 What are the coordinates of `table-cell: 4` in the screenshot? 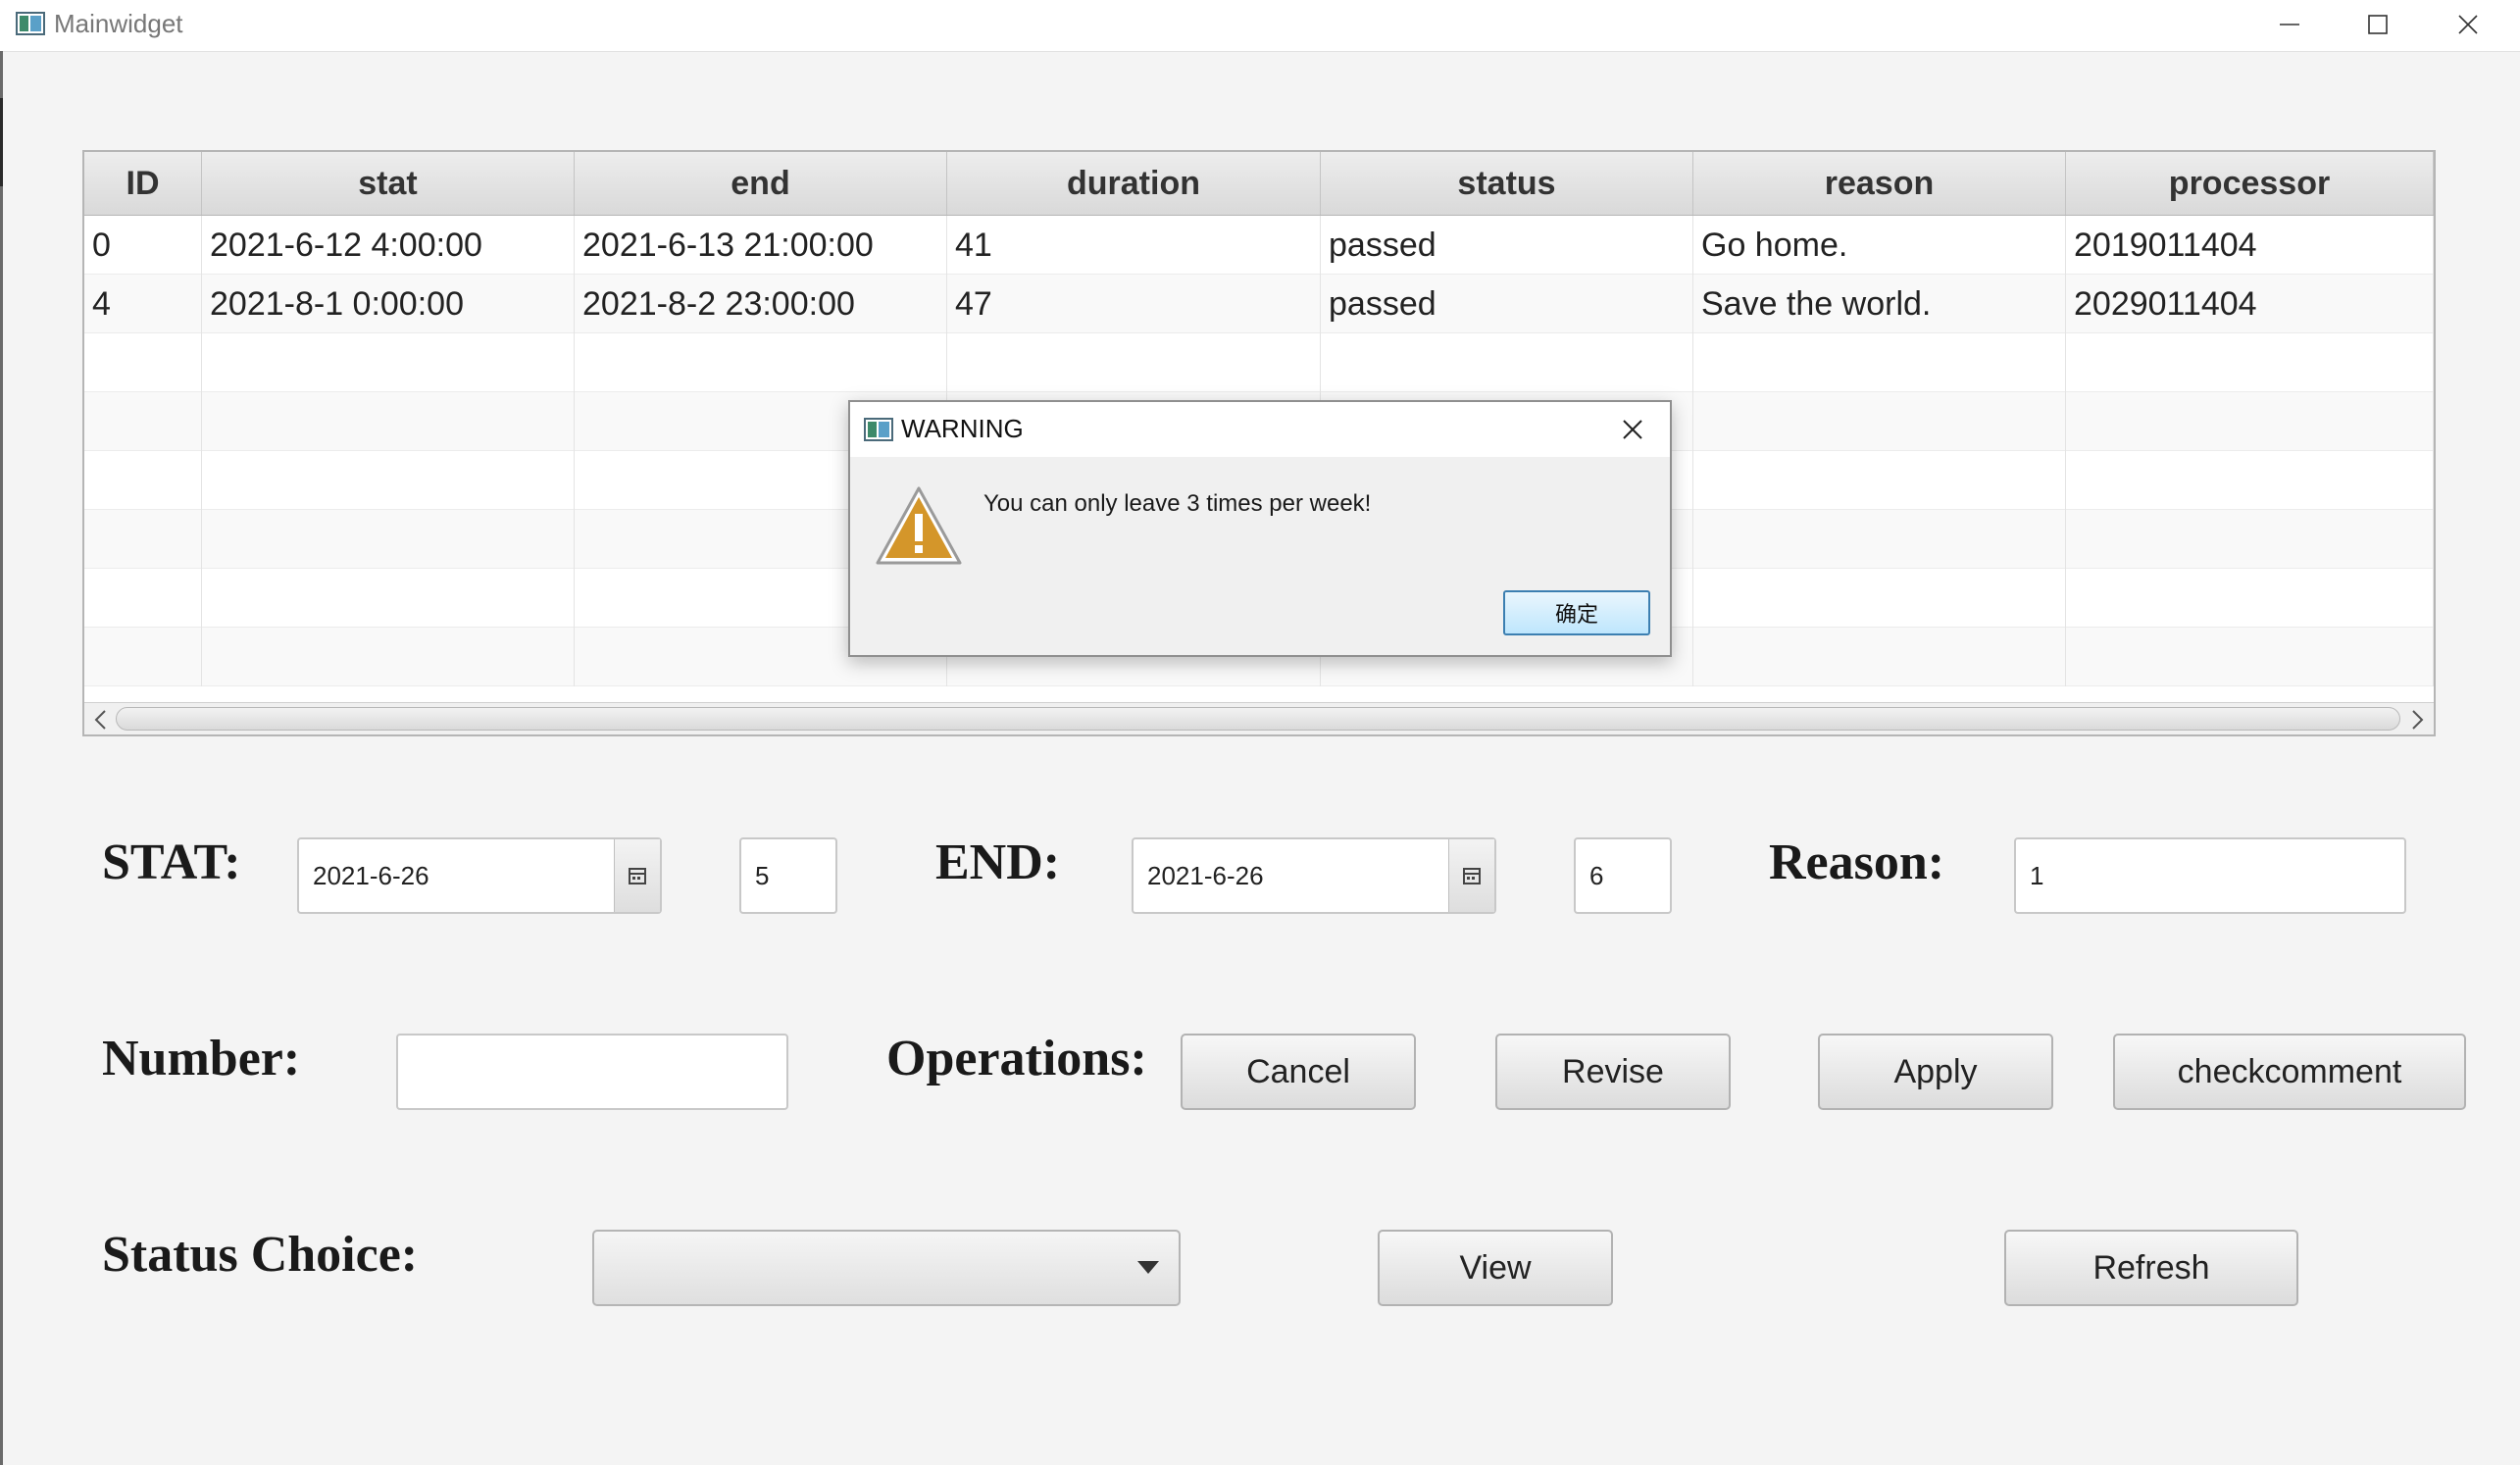 It's located at (143, 304).